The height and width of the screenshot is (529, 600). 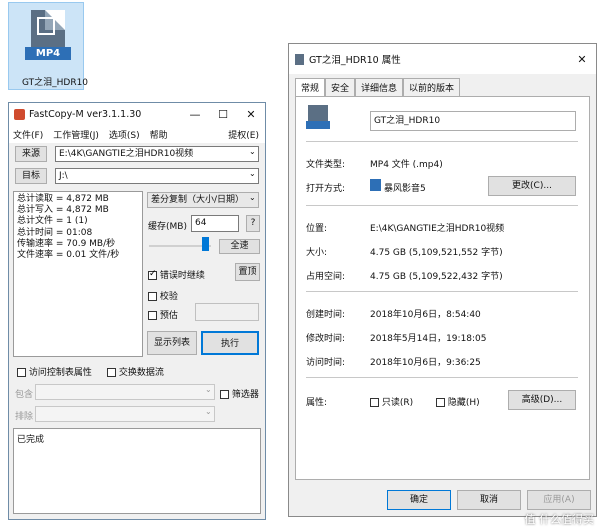 What do you see at coordinates (432, 87) in the screenshot?
I see `tab-previous-versions: 以前的版本` at bounding box center [432, 87].